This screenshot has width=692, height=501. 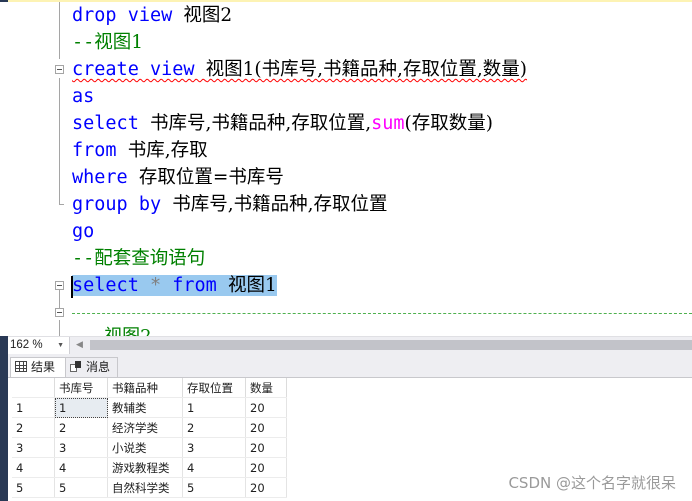 What do you see at coordinates (145, 407) in the screenshot?
I see `cell-shujipinzhong: 教辅类` at bounding box center [145, 407].